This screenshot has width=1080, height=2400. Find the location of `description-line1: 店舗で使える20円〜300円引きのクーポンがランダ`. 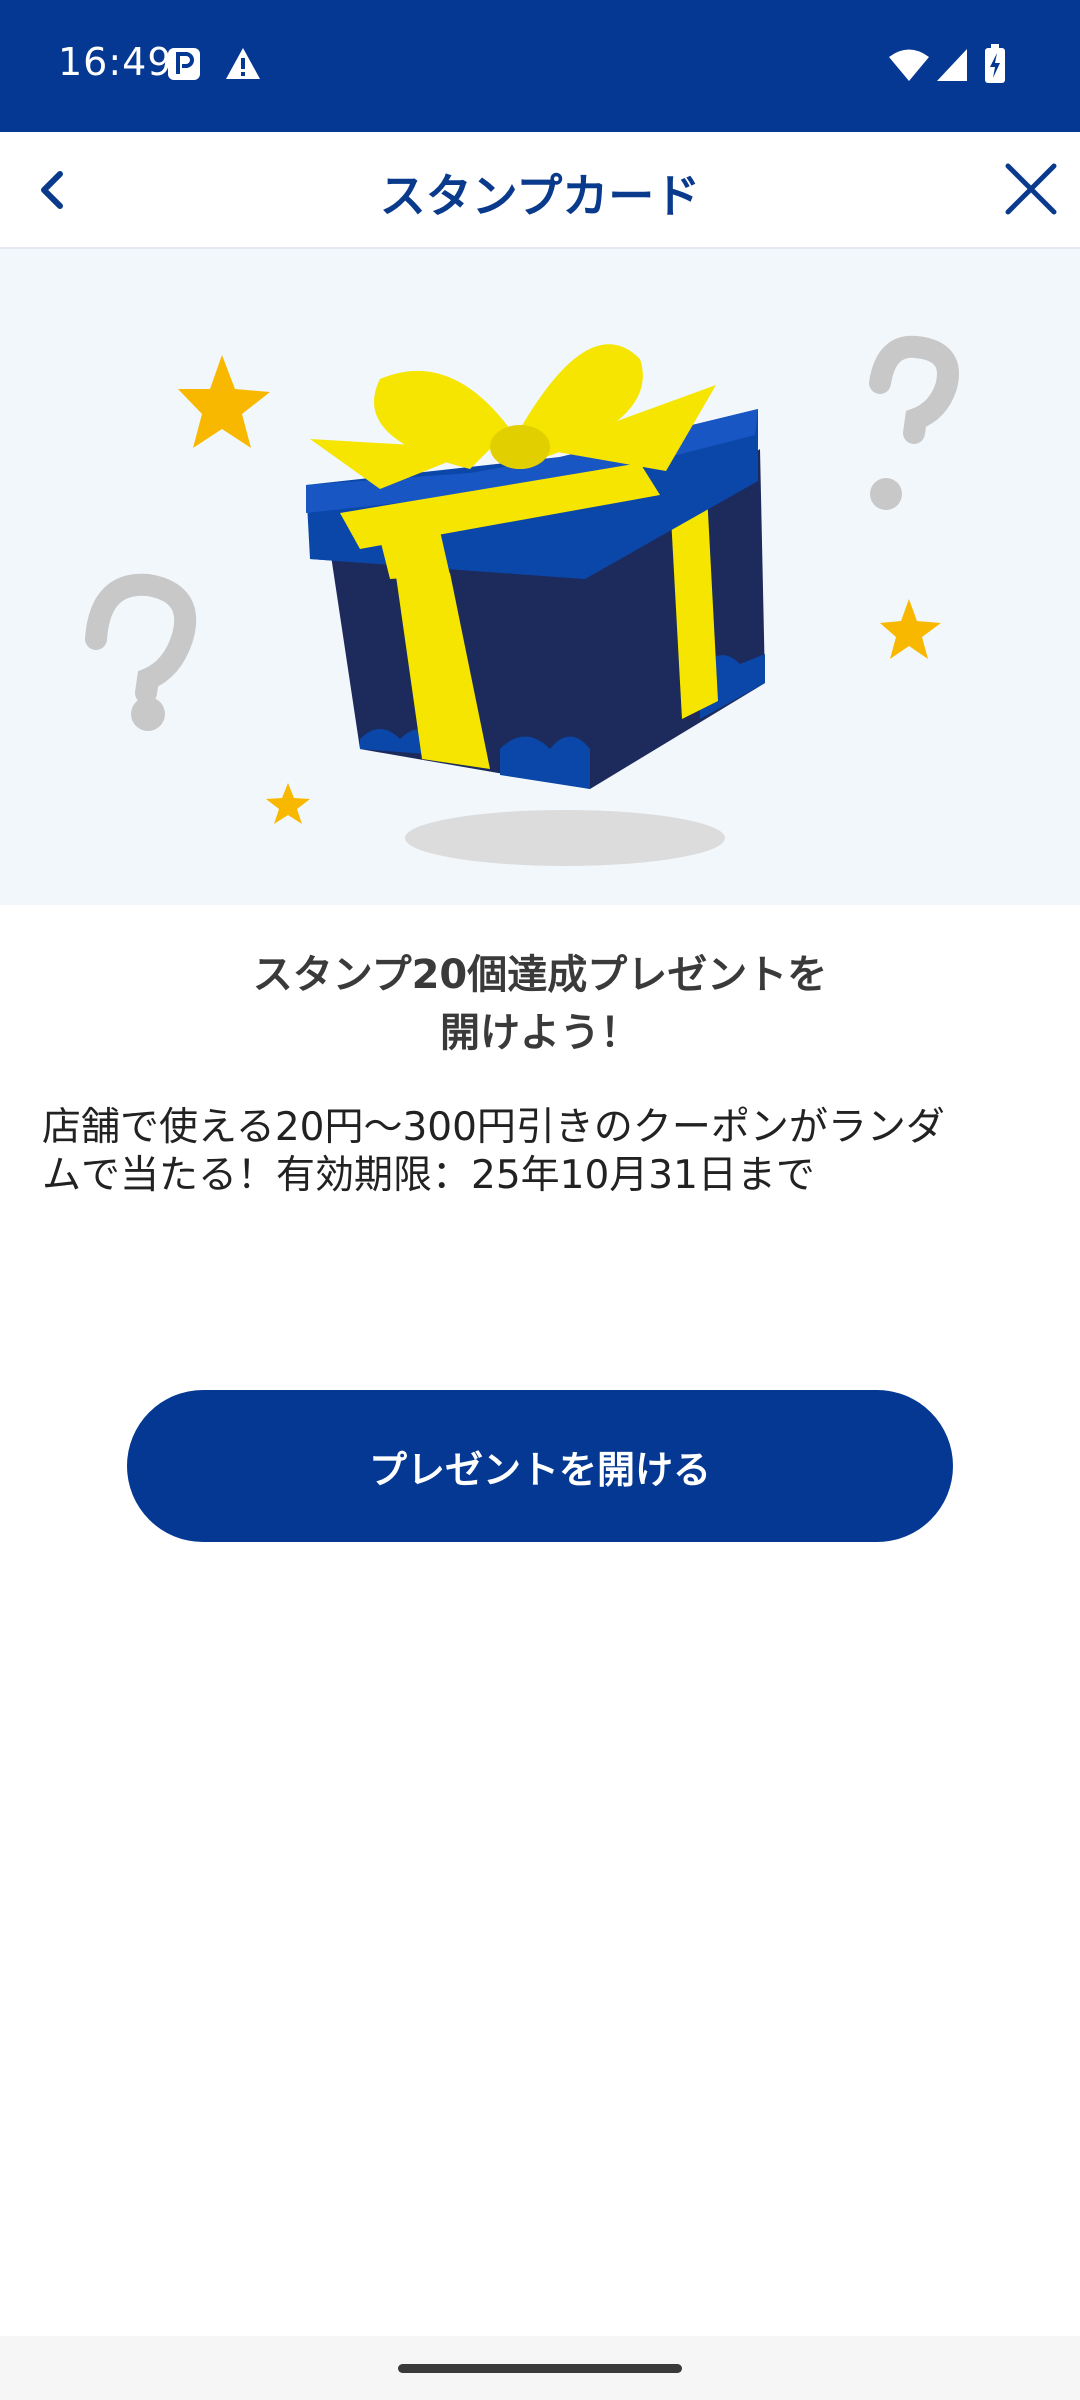

description-line1: 店舗で使える20円〜300円引きのクーポンがランダ is located at coordinates (493, 1127).